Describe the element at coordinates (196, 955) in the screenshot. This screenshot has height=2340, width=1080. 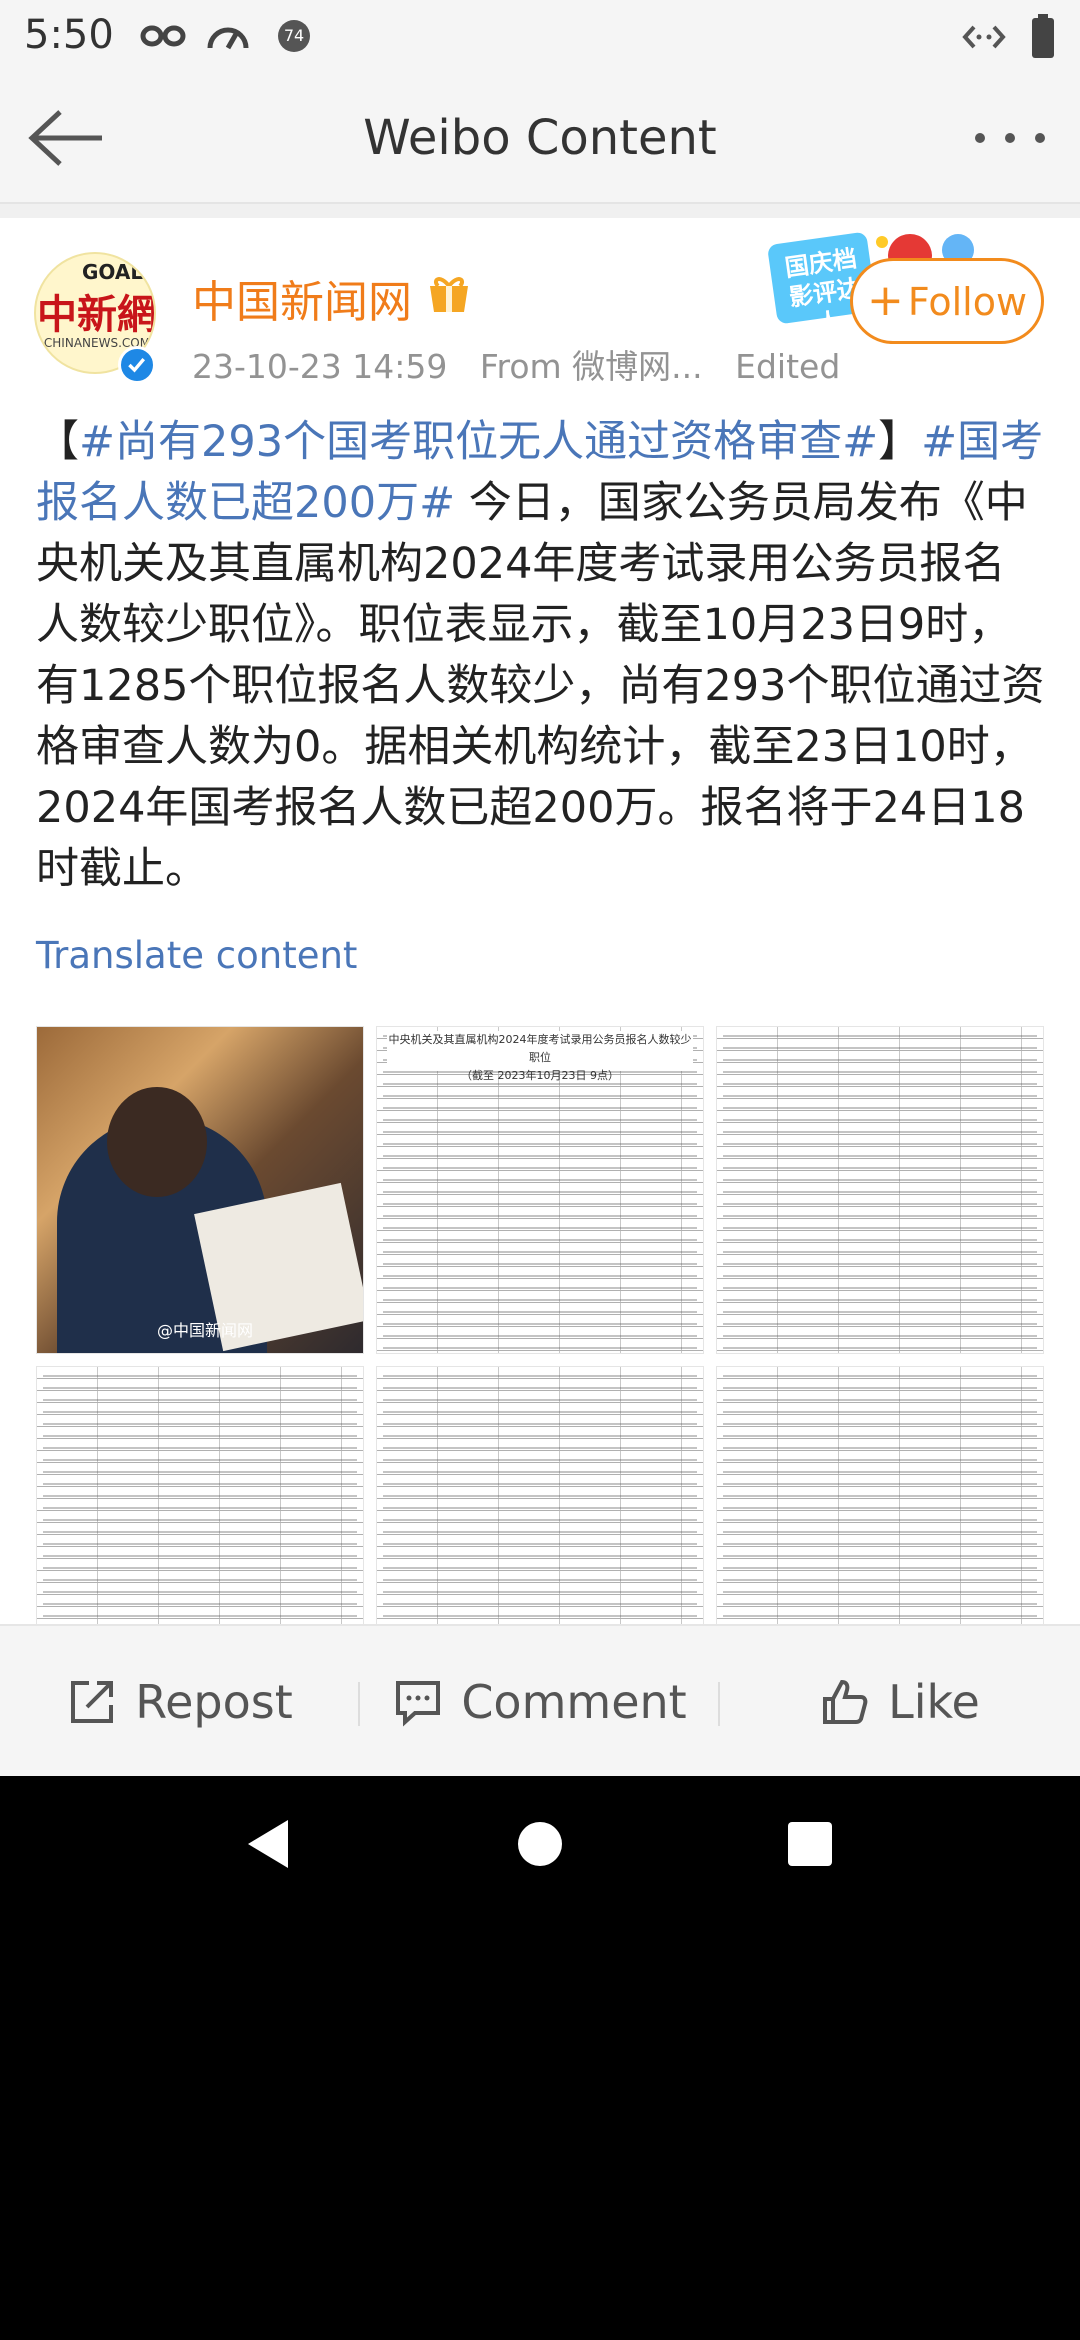
I see `translate-link: Translate content` at that location.